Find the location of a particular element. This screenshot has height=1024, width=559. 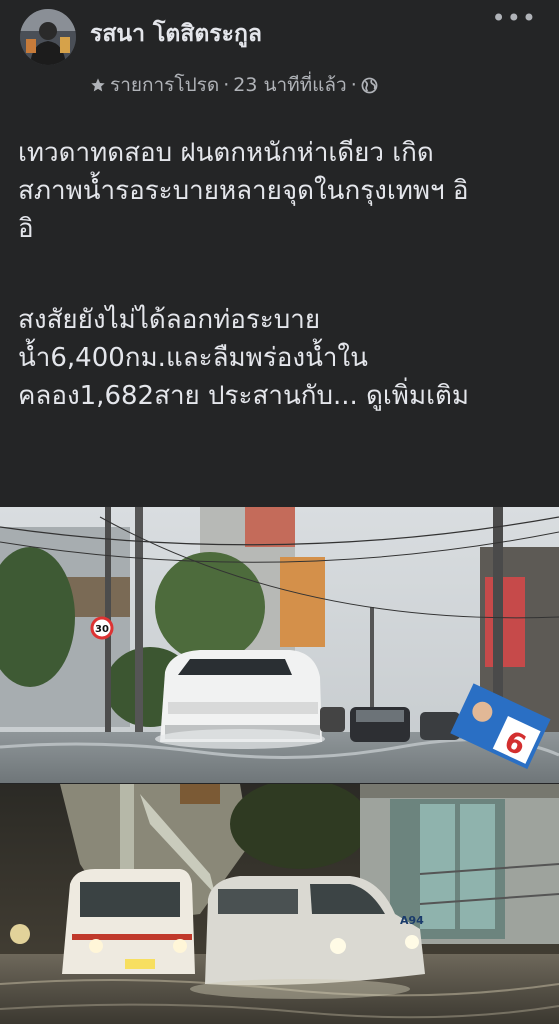

speed-sign-label: 30 is located at coordinates (102, 629).